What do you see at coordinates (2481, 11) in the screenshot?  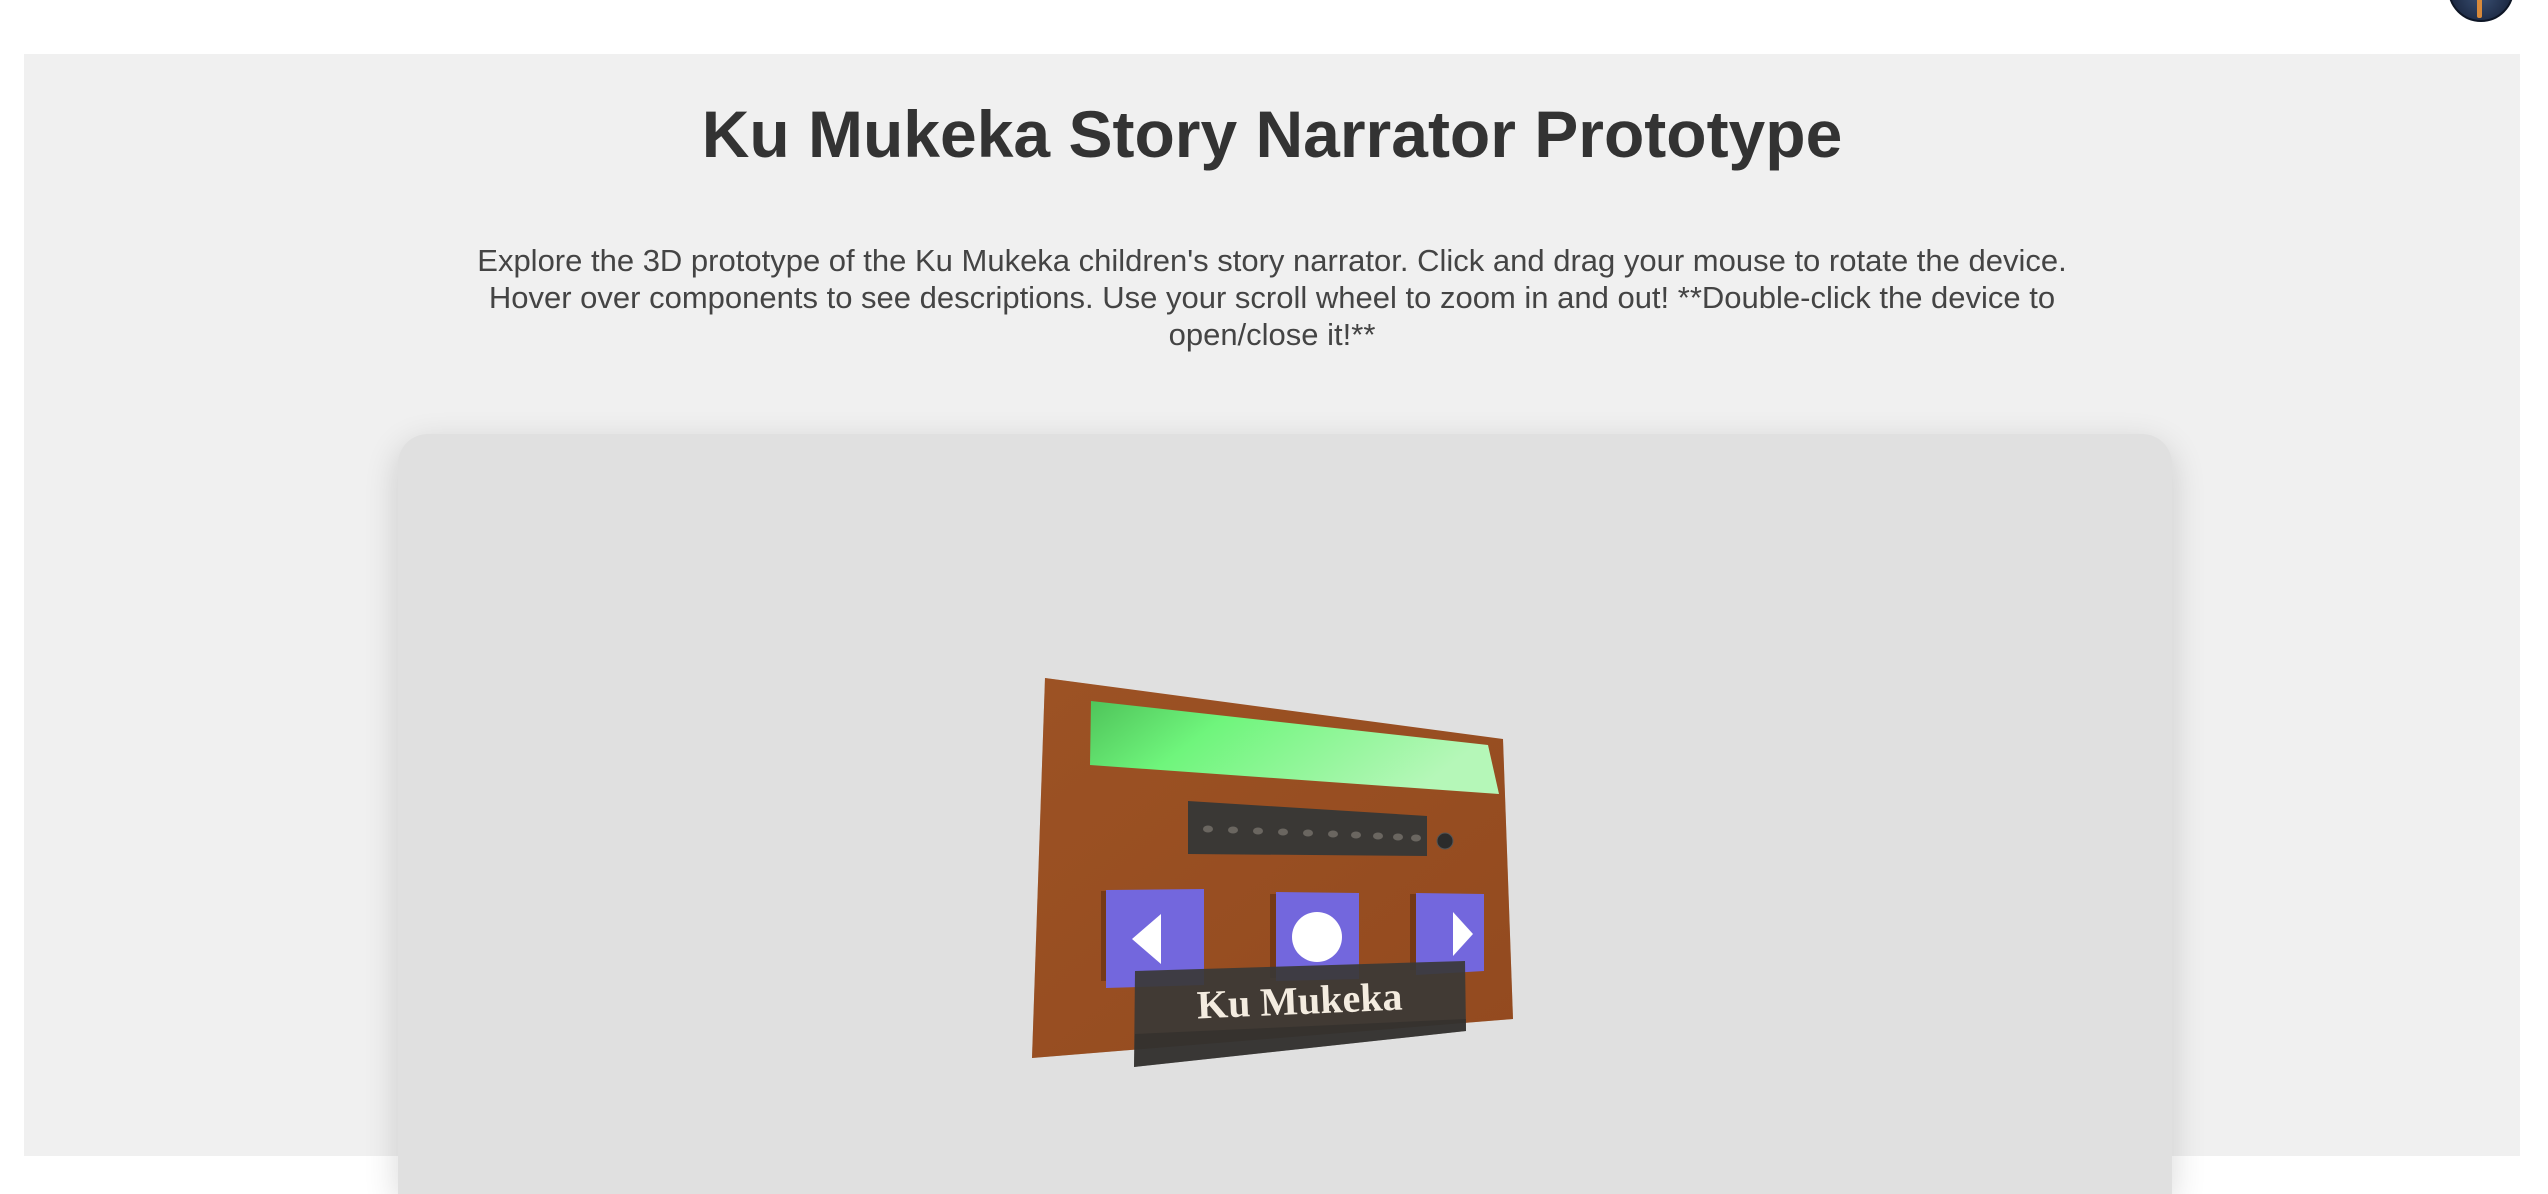 I see `user-avatar-icon` at bounding box center [2481, 11].